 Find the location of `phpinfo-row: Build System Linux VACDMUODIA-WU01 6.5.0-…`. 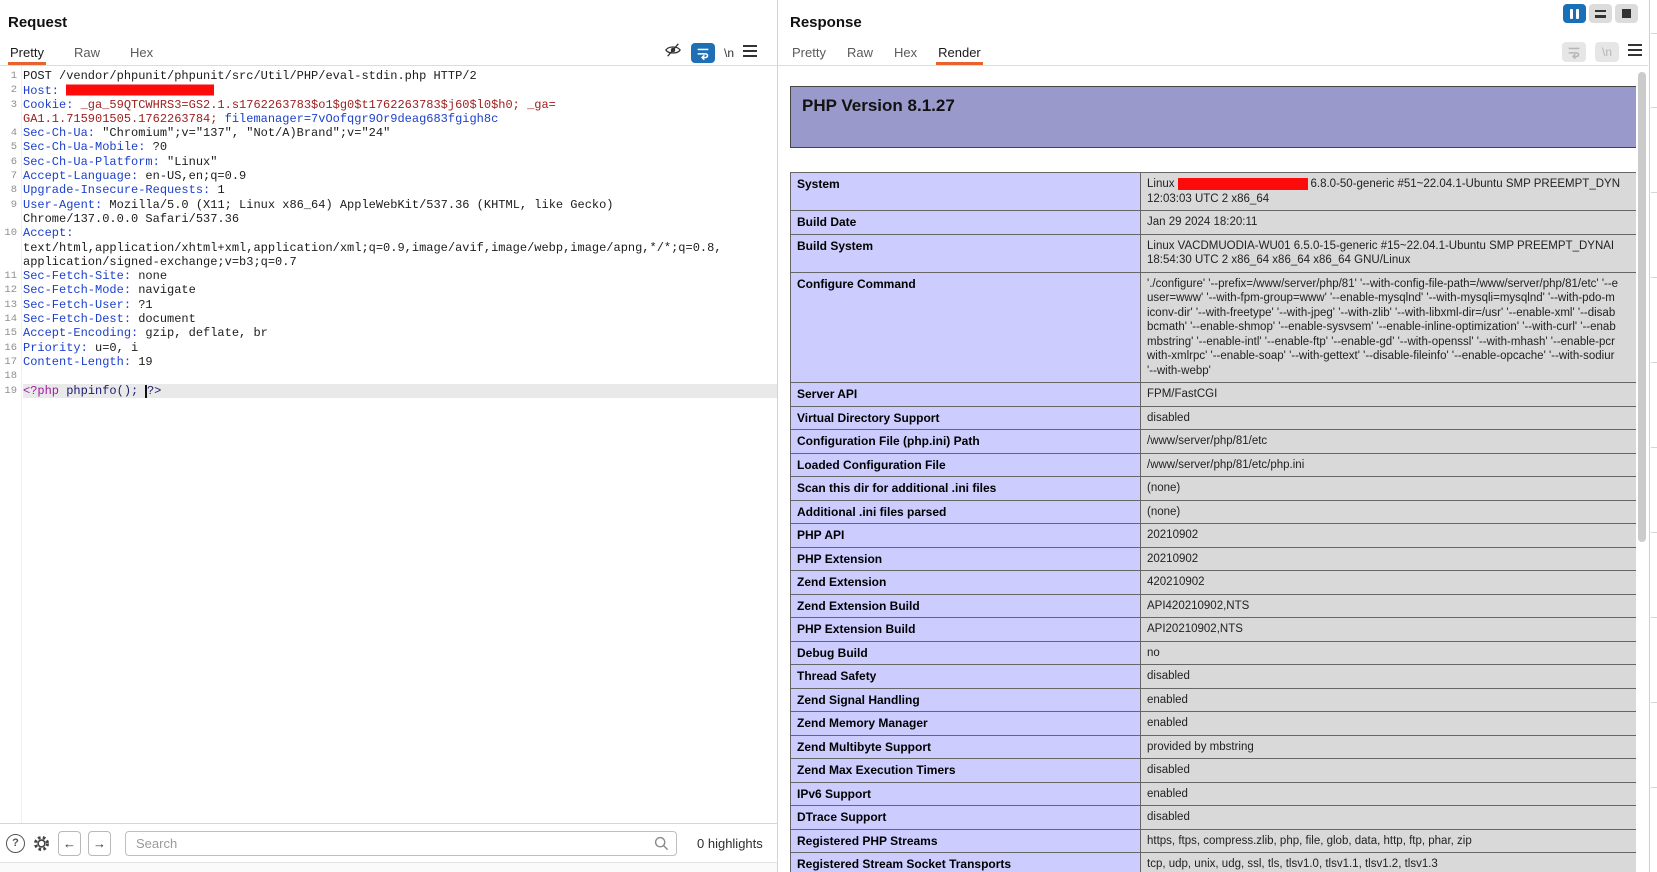

phpinfo-row: Build System Linux VACDMUODIA-WU01 6.5.0-… is located at coordinates (1213, 253).